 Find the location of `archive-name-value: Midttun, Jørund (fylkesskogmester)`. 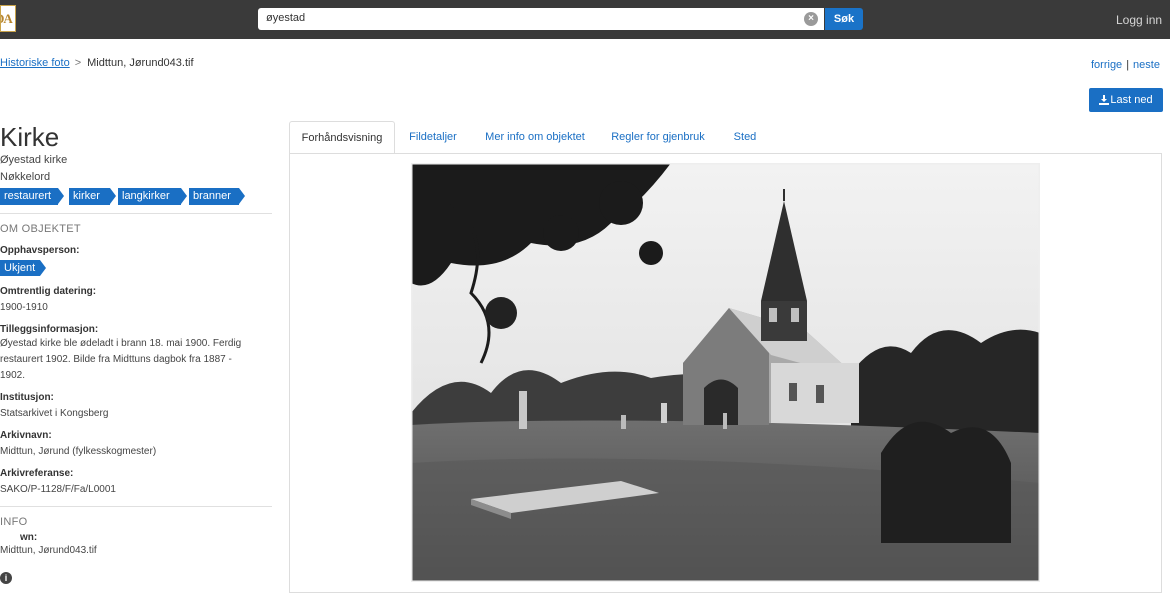

archive-name-value: Midttun, Jørund (fylkesskogmester) is located at coordinates (78, 451).